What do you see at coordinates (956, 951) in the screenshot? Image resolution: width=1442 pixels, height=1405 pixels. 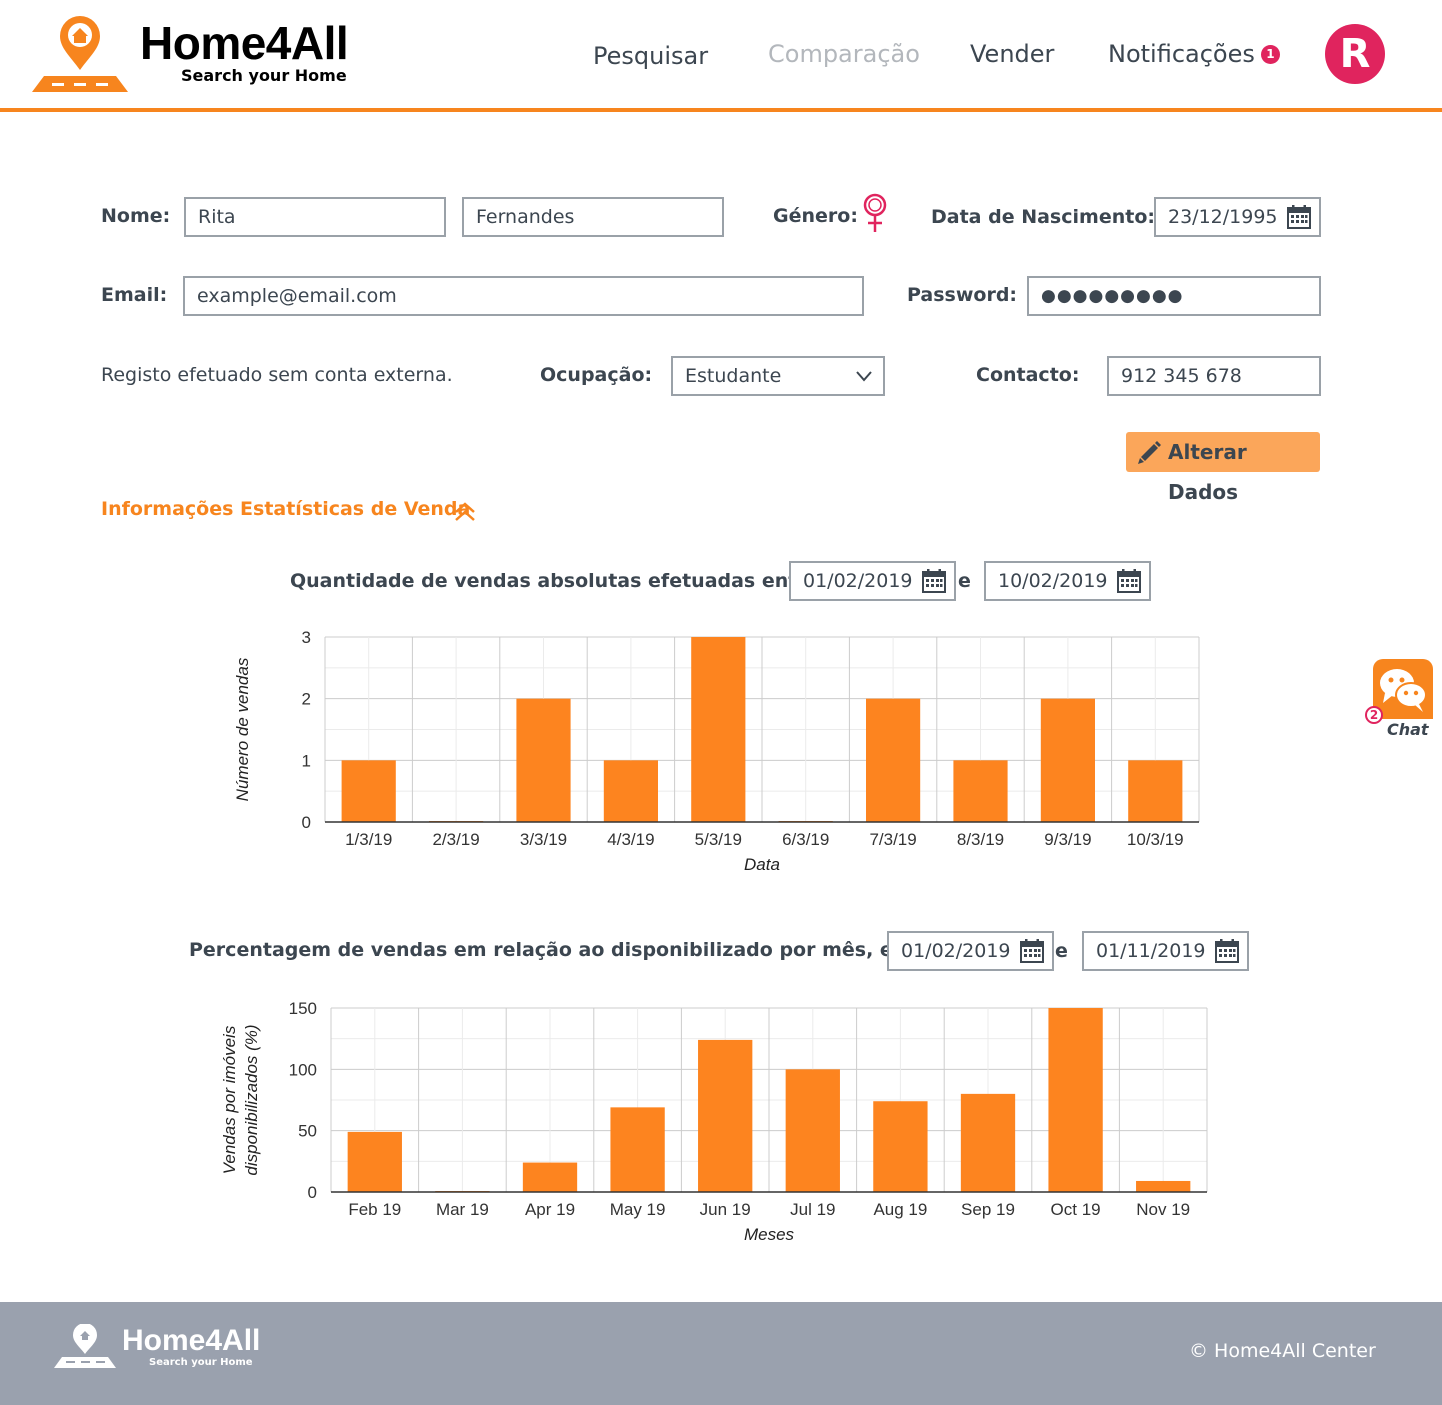 I see `chart2-from-value: 01/02/2019` at bounding box center [956, 951].